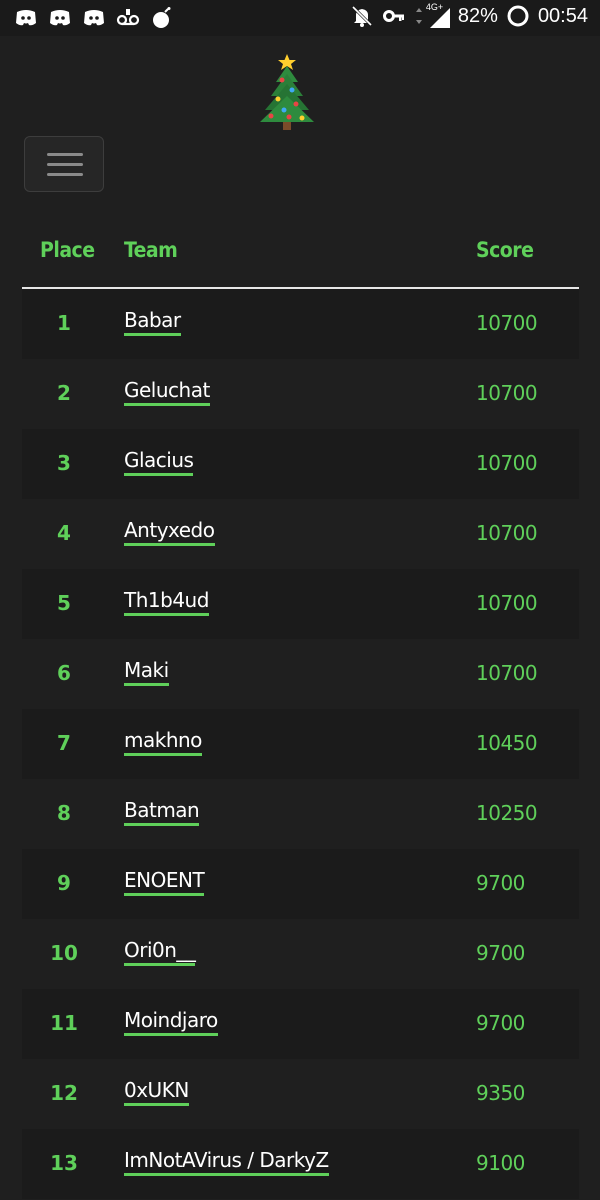  What do you see at coordinates (300, 324) in the screenshot?
I see `table-row: 1 Babar 10700` at bounding box center [300, 324].